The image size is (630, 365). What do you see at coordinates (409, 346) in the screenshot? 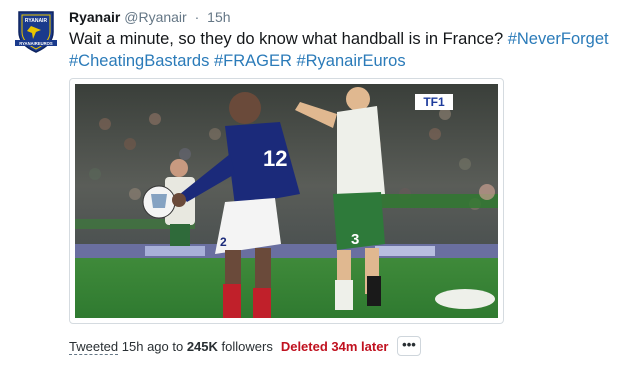
I see `more-dots-icon: •••` at bounding box center [409, 346].